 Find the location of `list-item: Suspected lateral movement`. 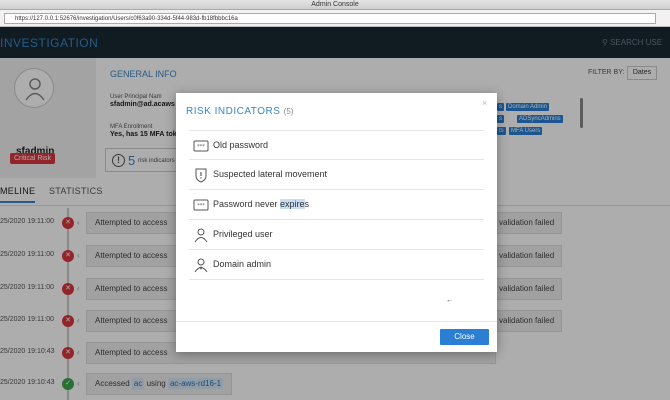

list-item: Suspected lateral movement is located at coordinates (336, 175).